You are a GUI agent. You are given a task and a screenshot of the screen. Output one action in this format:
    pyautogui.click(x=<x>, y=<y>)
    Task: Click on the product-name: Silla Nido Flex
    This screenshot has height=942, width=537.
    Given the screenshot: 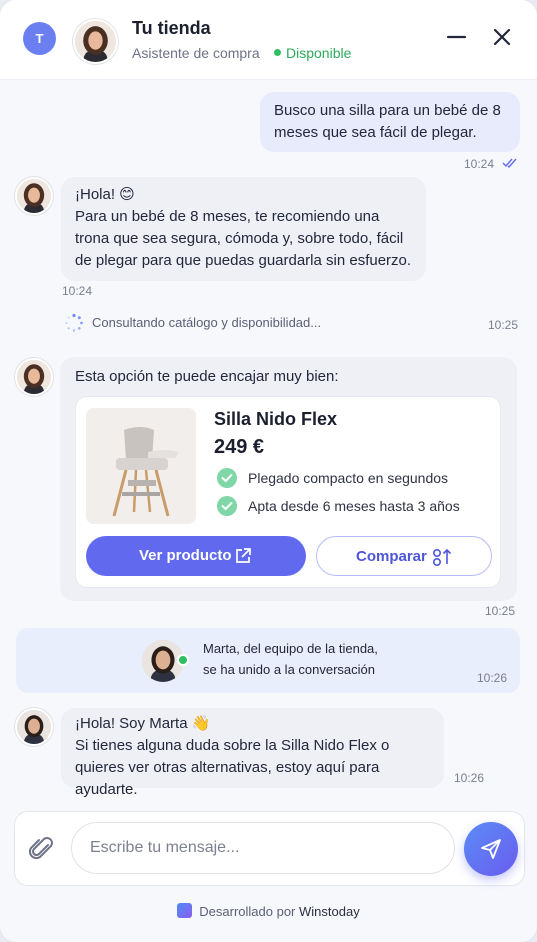 What is the action you would take?
    pyautogui.click(x=275, y=419)
    